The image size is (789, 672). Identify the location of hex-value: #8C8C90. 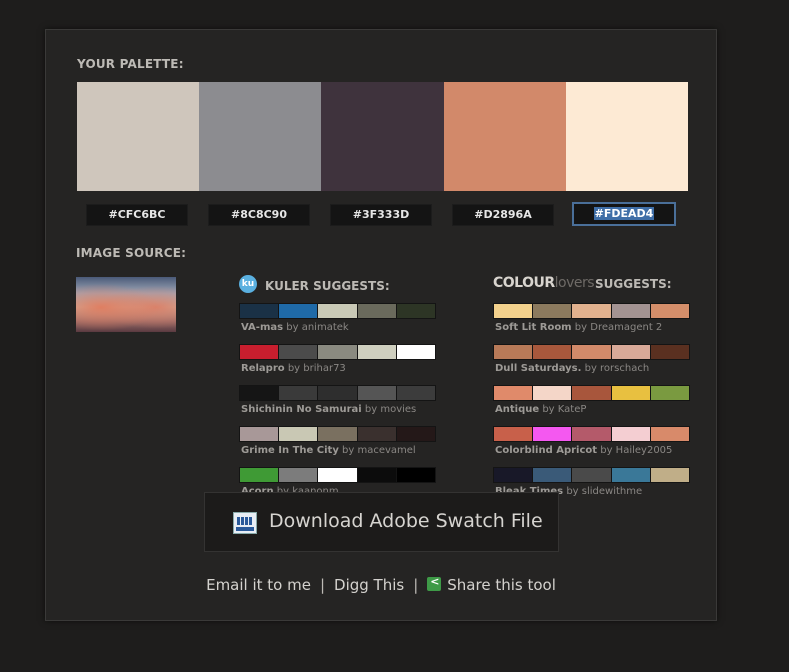
(259, 214).